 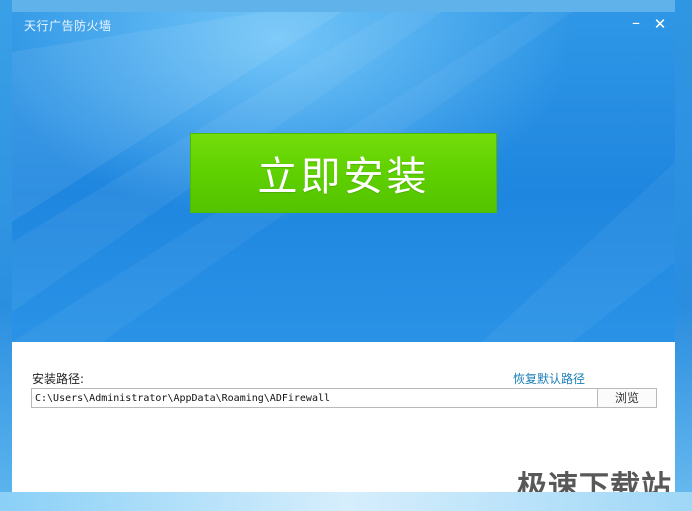 What do you see at coordinates (660, 24) in the screenshot?
I see `close-icon: ✕` at bounding box center [660, 24].